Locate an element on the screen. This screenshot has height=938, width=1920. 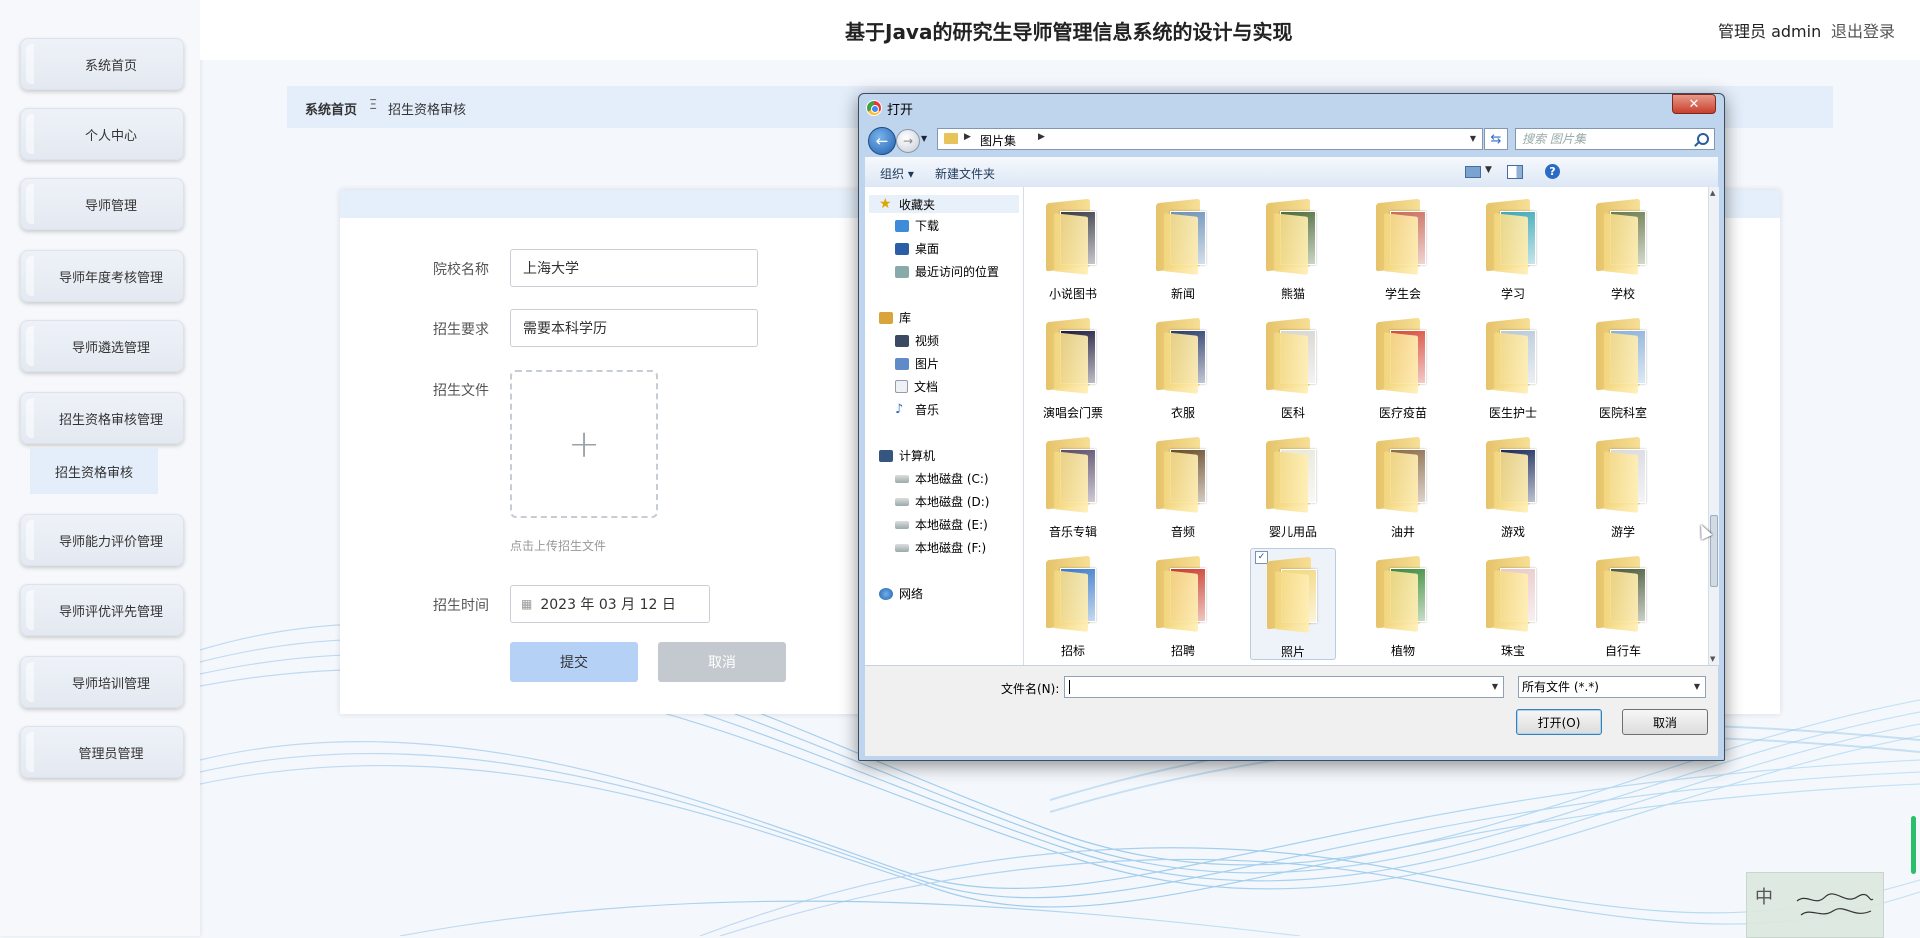
sidebar-item-home: 系统首页 is located at coordinates (102, 64).